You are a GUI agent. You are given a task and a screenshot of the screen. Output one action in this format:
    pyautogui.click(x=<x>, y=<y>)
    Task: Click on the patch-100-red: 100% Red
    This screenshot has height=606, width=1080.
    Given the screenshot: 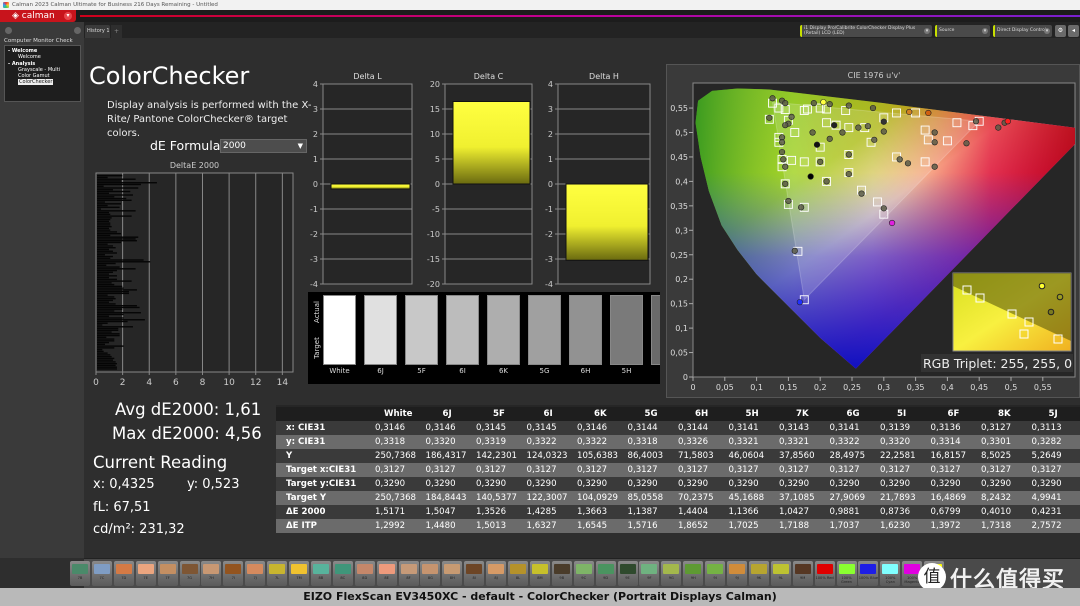 What is the action you would take?
    pyautogui.click(x=824, y=573)
    